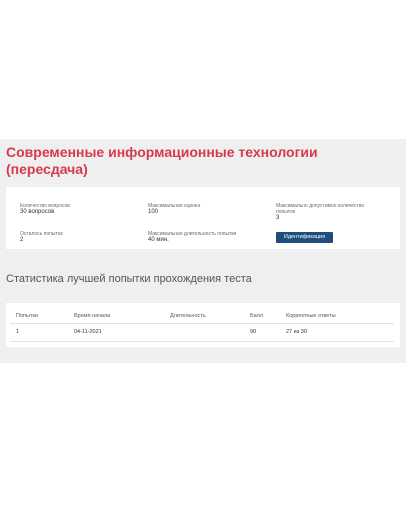 Image resolution: width=406 pixels, height=516 pixels. Describe the element at coordinates (304, 237) in the screenshot. I see `identification-button: Идентификация` at that location.